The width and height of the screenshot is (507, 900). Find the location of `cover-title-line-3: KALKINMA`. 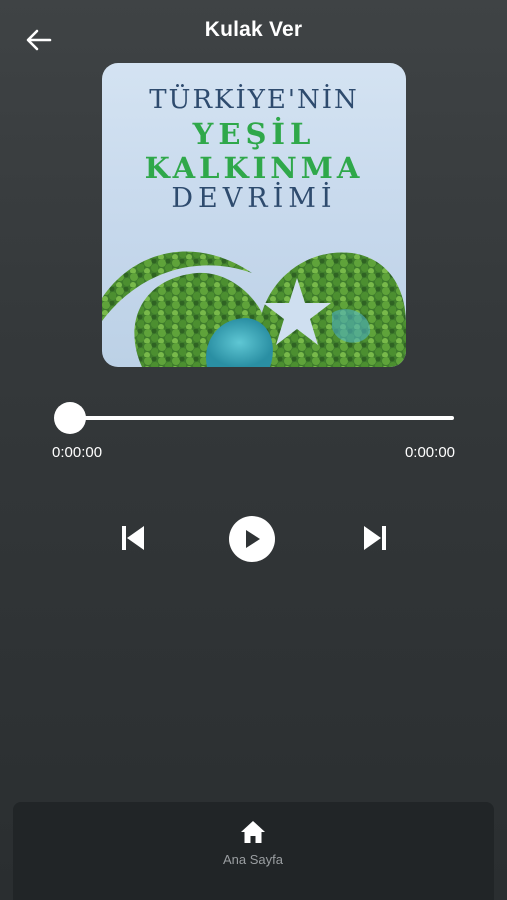

cover-title-line-3: KALKINMA is located at coordinates (254, 168).